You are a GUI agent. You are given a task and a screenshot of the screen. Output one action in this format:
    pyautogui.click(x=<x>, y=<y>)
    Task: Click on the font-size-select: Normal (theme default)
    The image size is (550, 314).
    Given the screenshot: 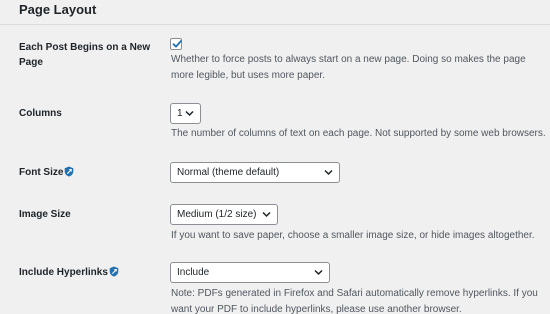 What is the action you would take?
    pyautogui.click(x=255, y=172)
    